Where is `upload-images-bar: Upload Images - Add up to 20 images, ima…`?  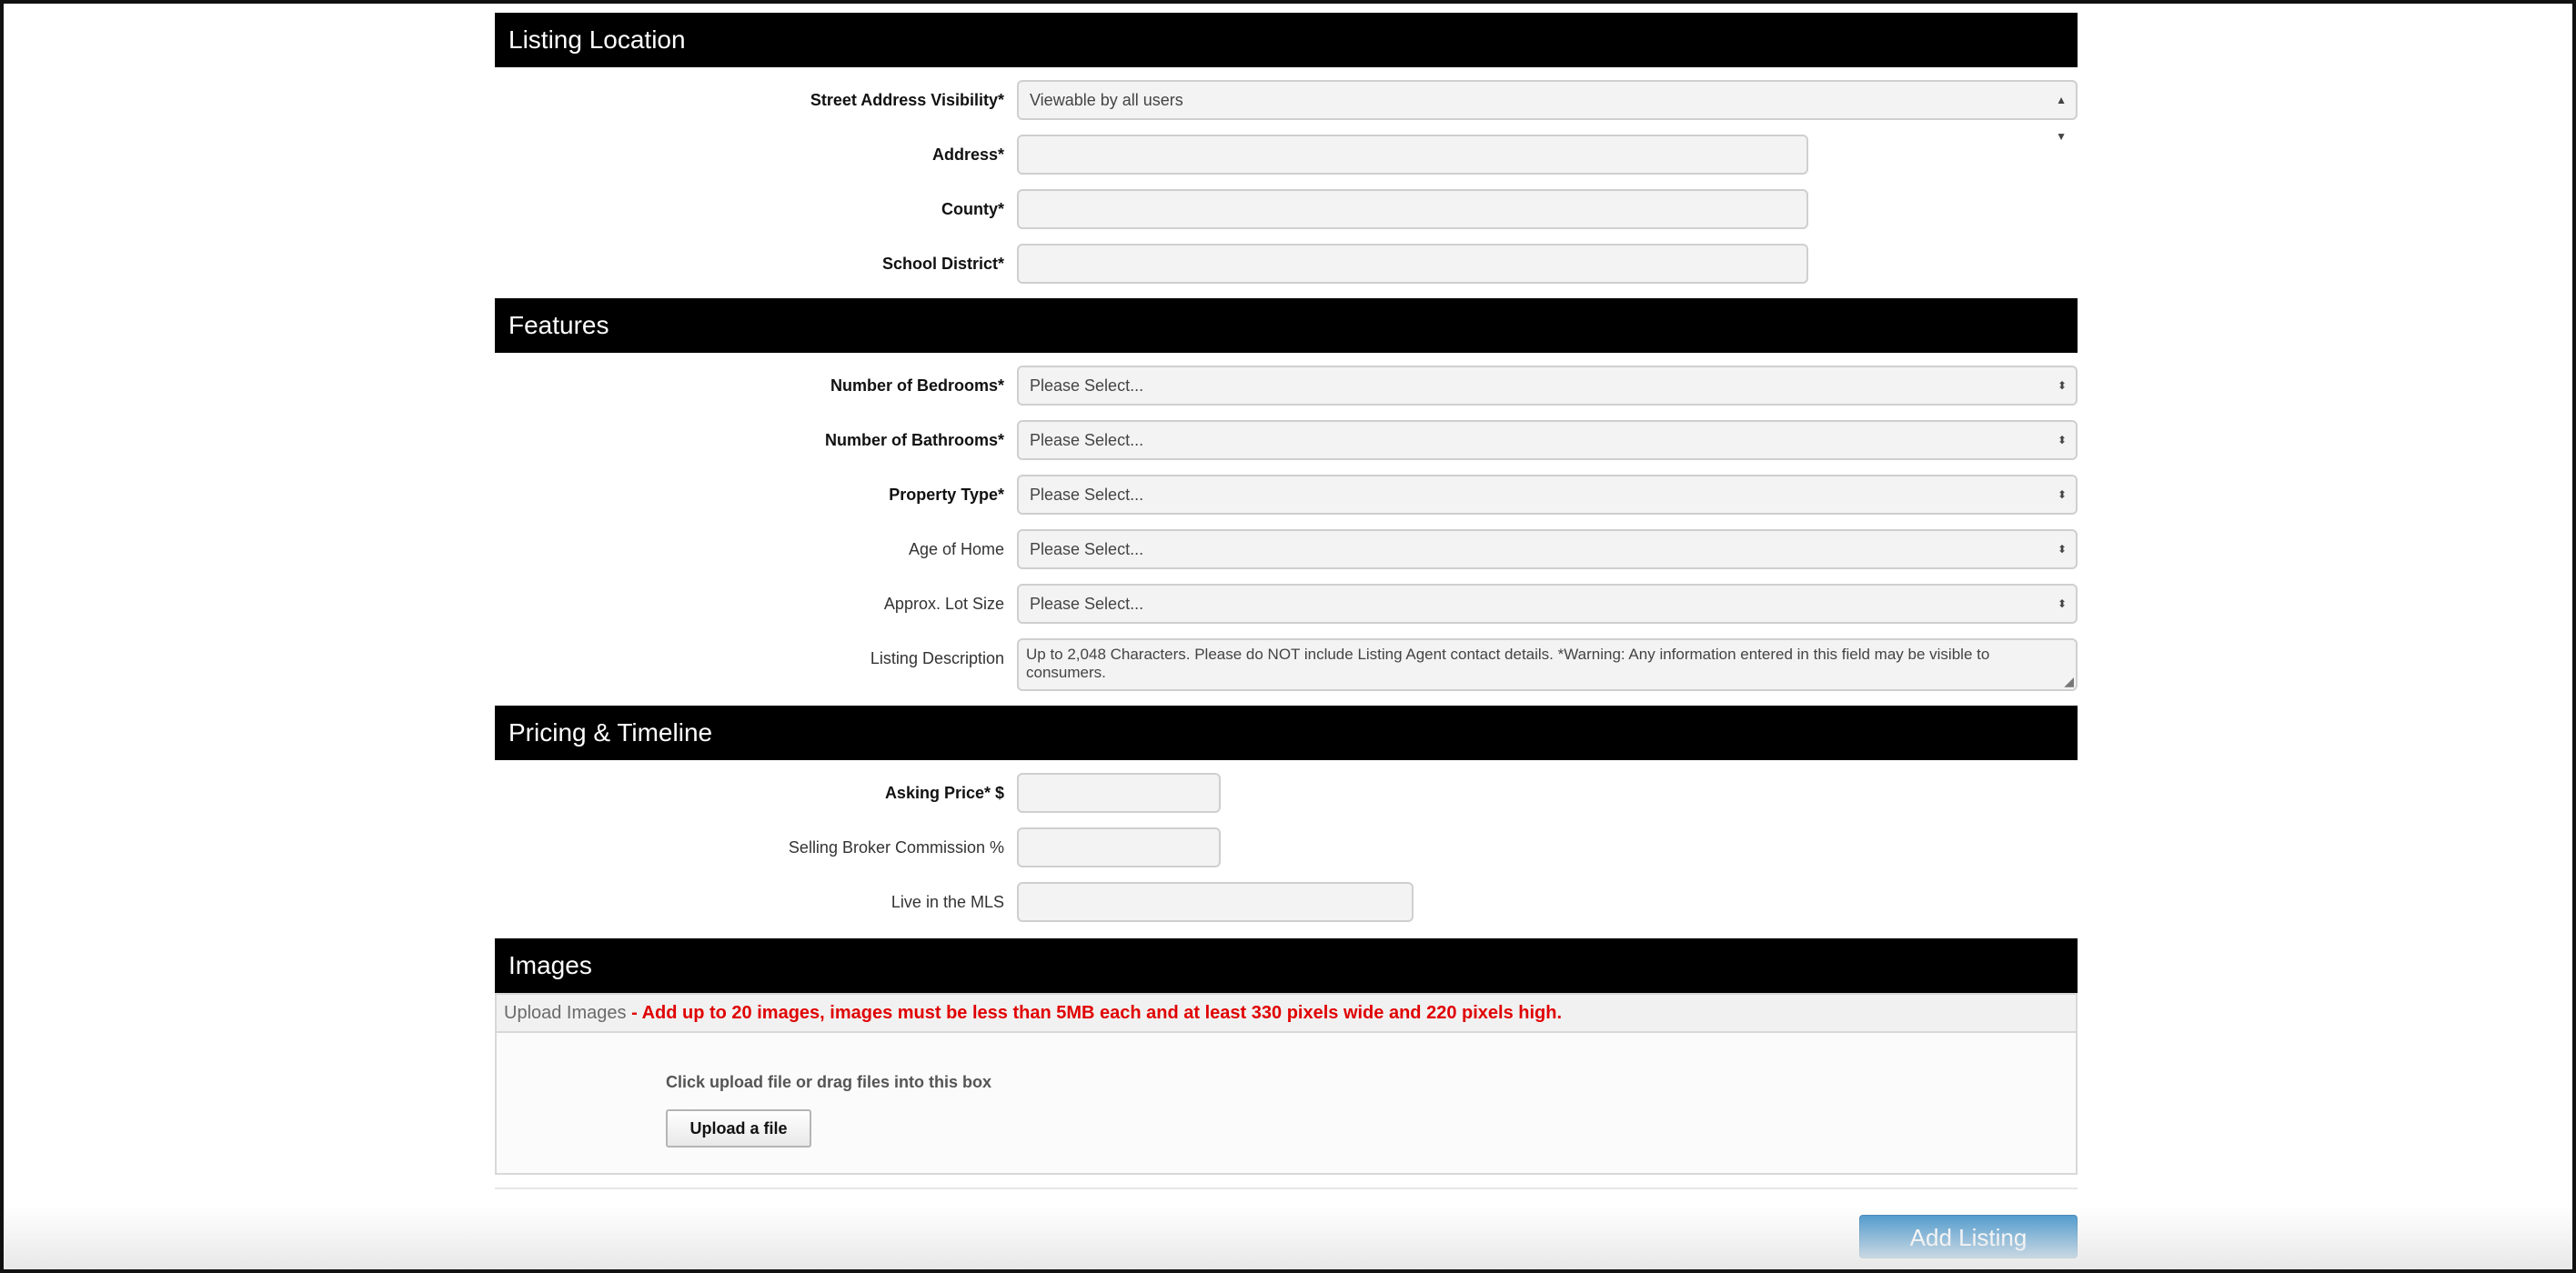 upload-images-bar: Upload Images - Add up to 20 images, ima… is located at coordinates (1286, 1014).